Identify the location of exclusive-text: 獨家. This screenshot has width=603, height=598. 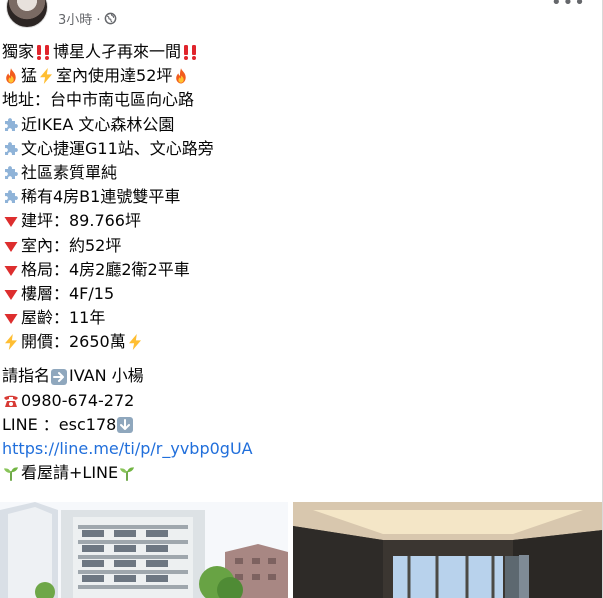
(18, 51).